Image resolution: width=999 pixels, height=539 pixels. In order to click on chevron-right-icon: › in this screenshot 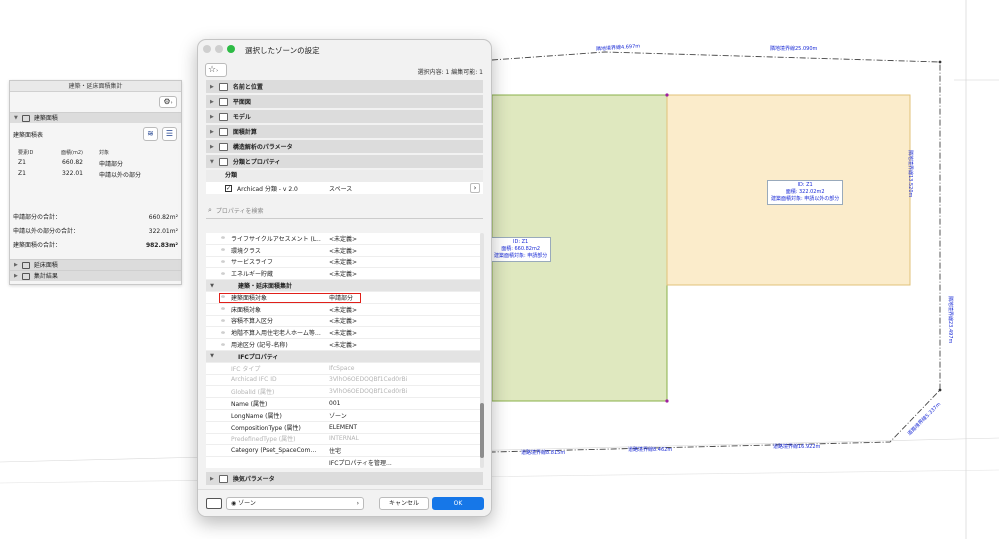, I will do `click(171, 103)`.